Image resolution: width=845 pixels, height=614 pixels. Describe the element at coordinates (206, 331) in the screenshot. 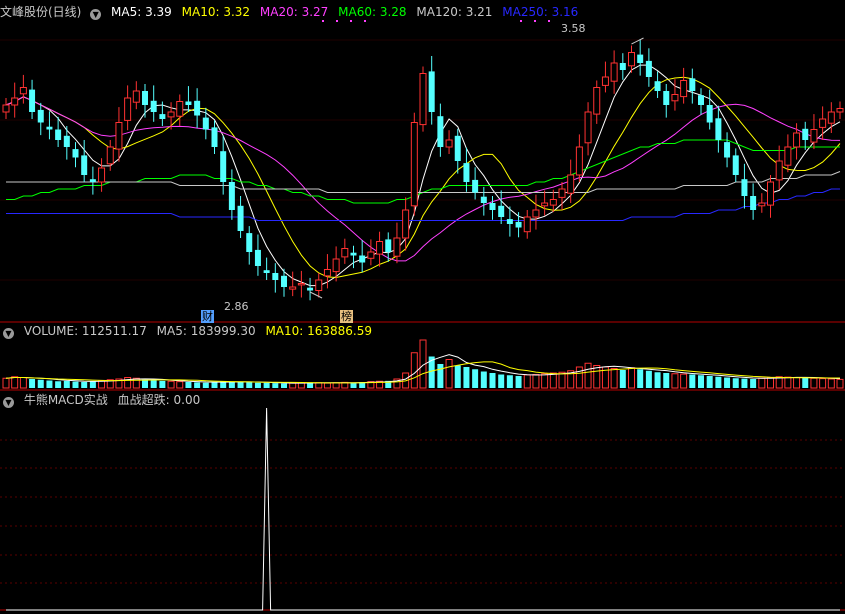

I see `legend-volume-ma5: MA5: 183999.30` at that location.